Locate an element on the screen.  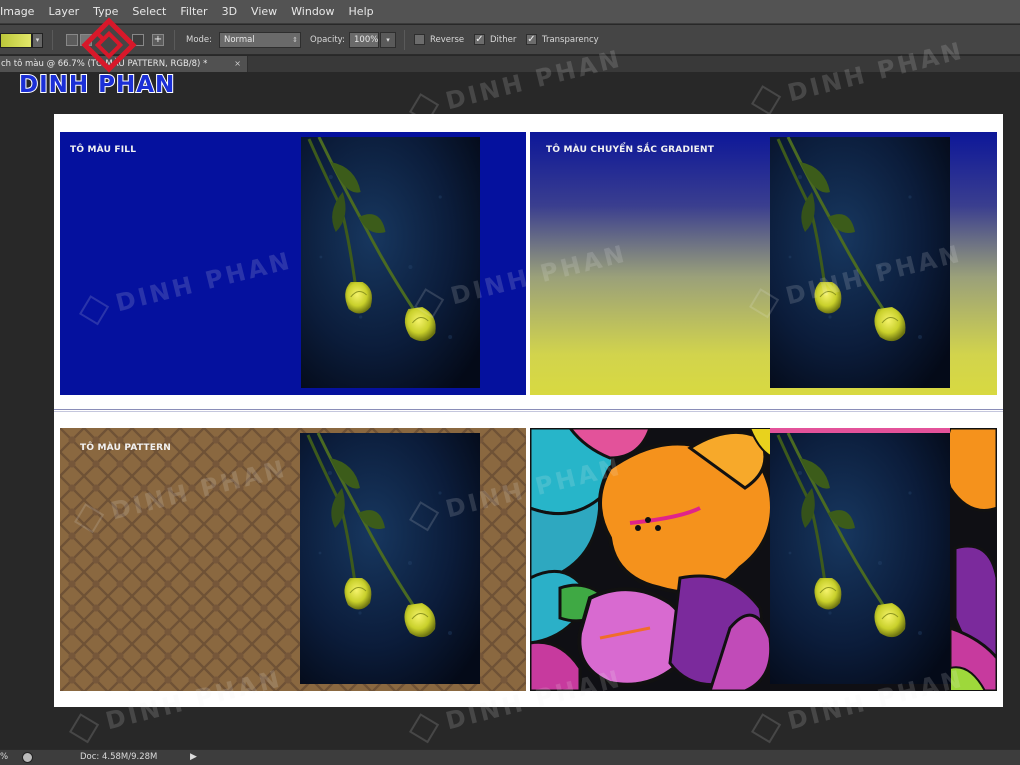
fill-panel-label: TÔ MÀU FILL is located at coordinates (103, 150).